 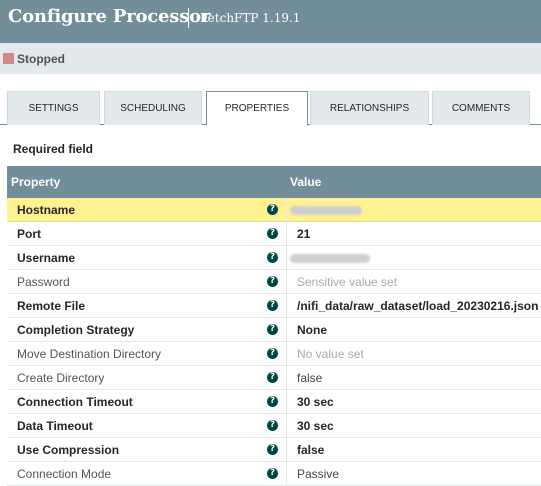 I want to click on tab-comments: COMMENTS, so click(x=481, y=108).